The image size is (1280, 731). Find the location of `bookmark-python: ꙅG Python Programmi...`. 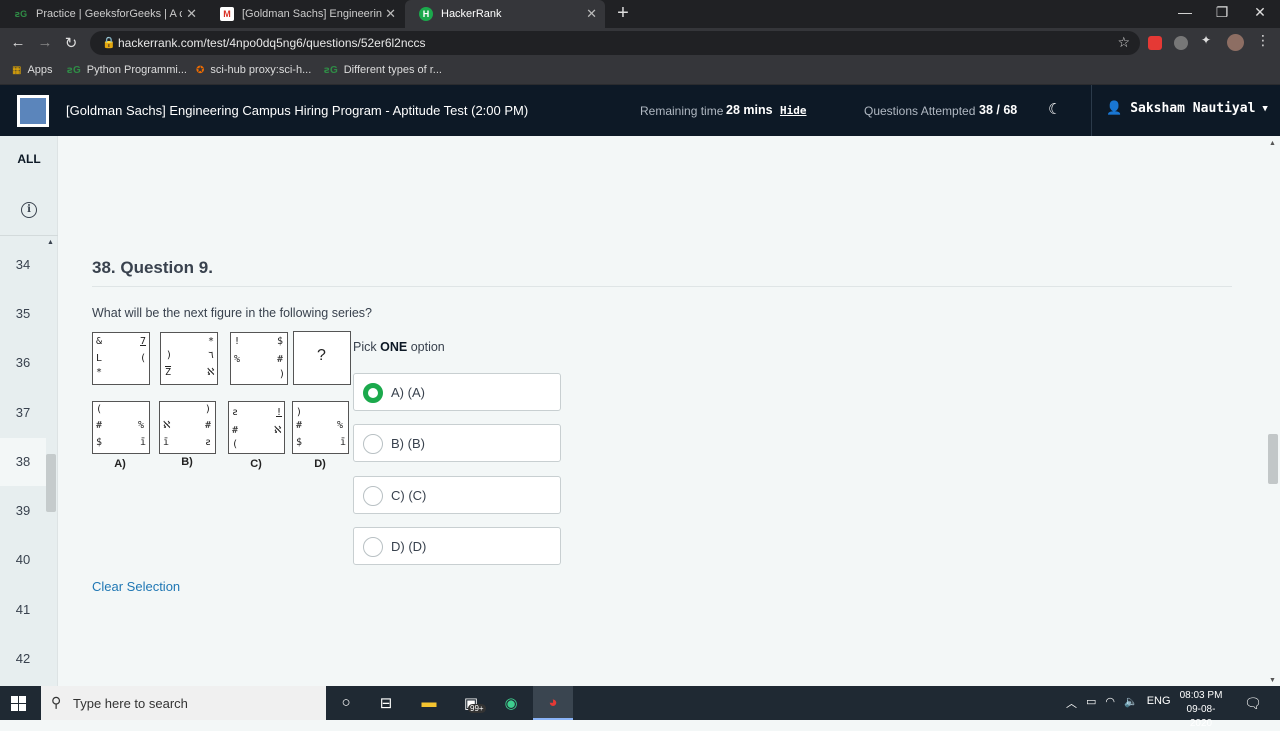

bookmark-python: ꙅG Python Programmi... is located at coordinates (127, 70).